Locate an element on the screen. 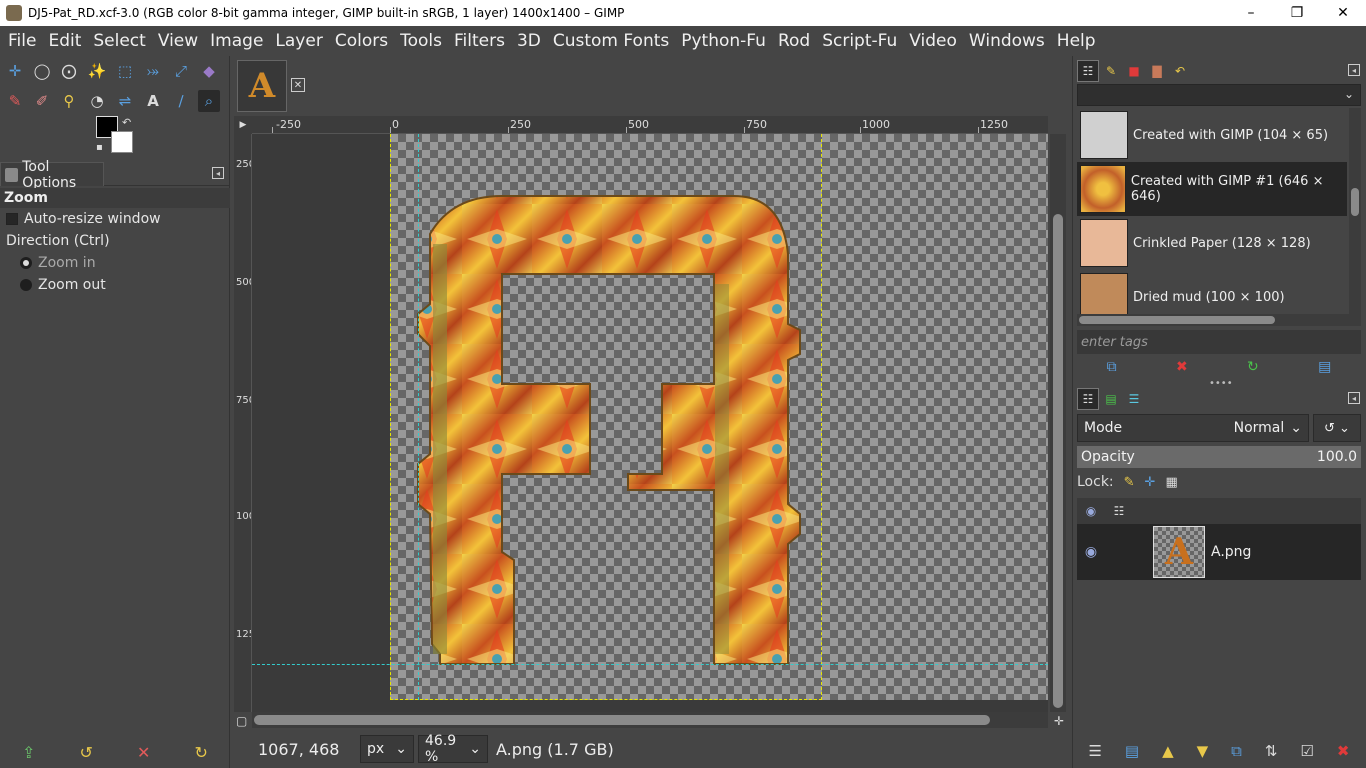  tab-channels-icon: ▤ is located at coordinates (1111, 399).